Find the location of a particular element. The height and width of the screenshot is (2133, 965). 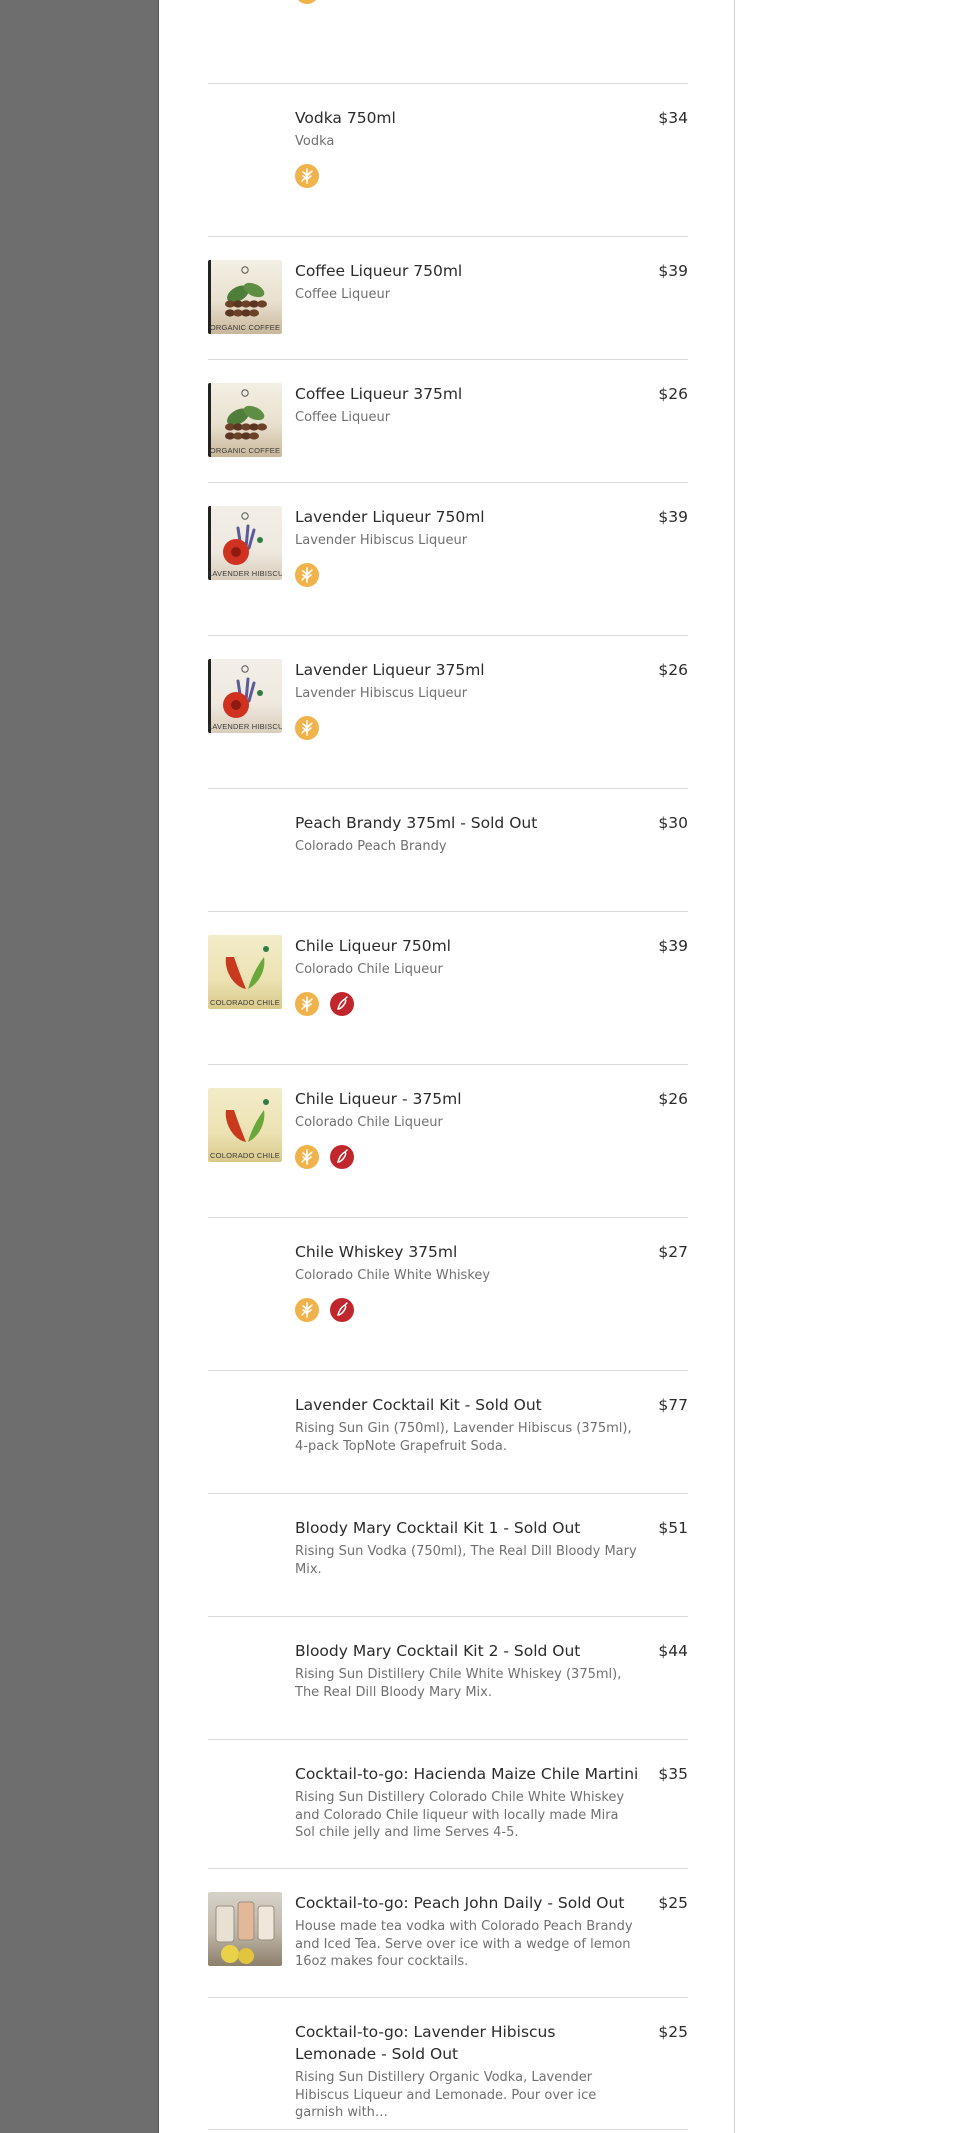

item-title: Chile Liqueur - 375ml is located at coordinates (378, 1099).